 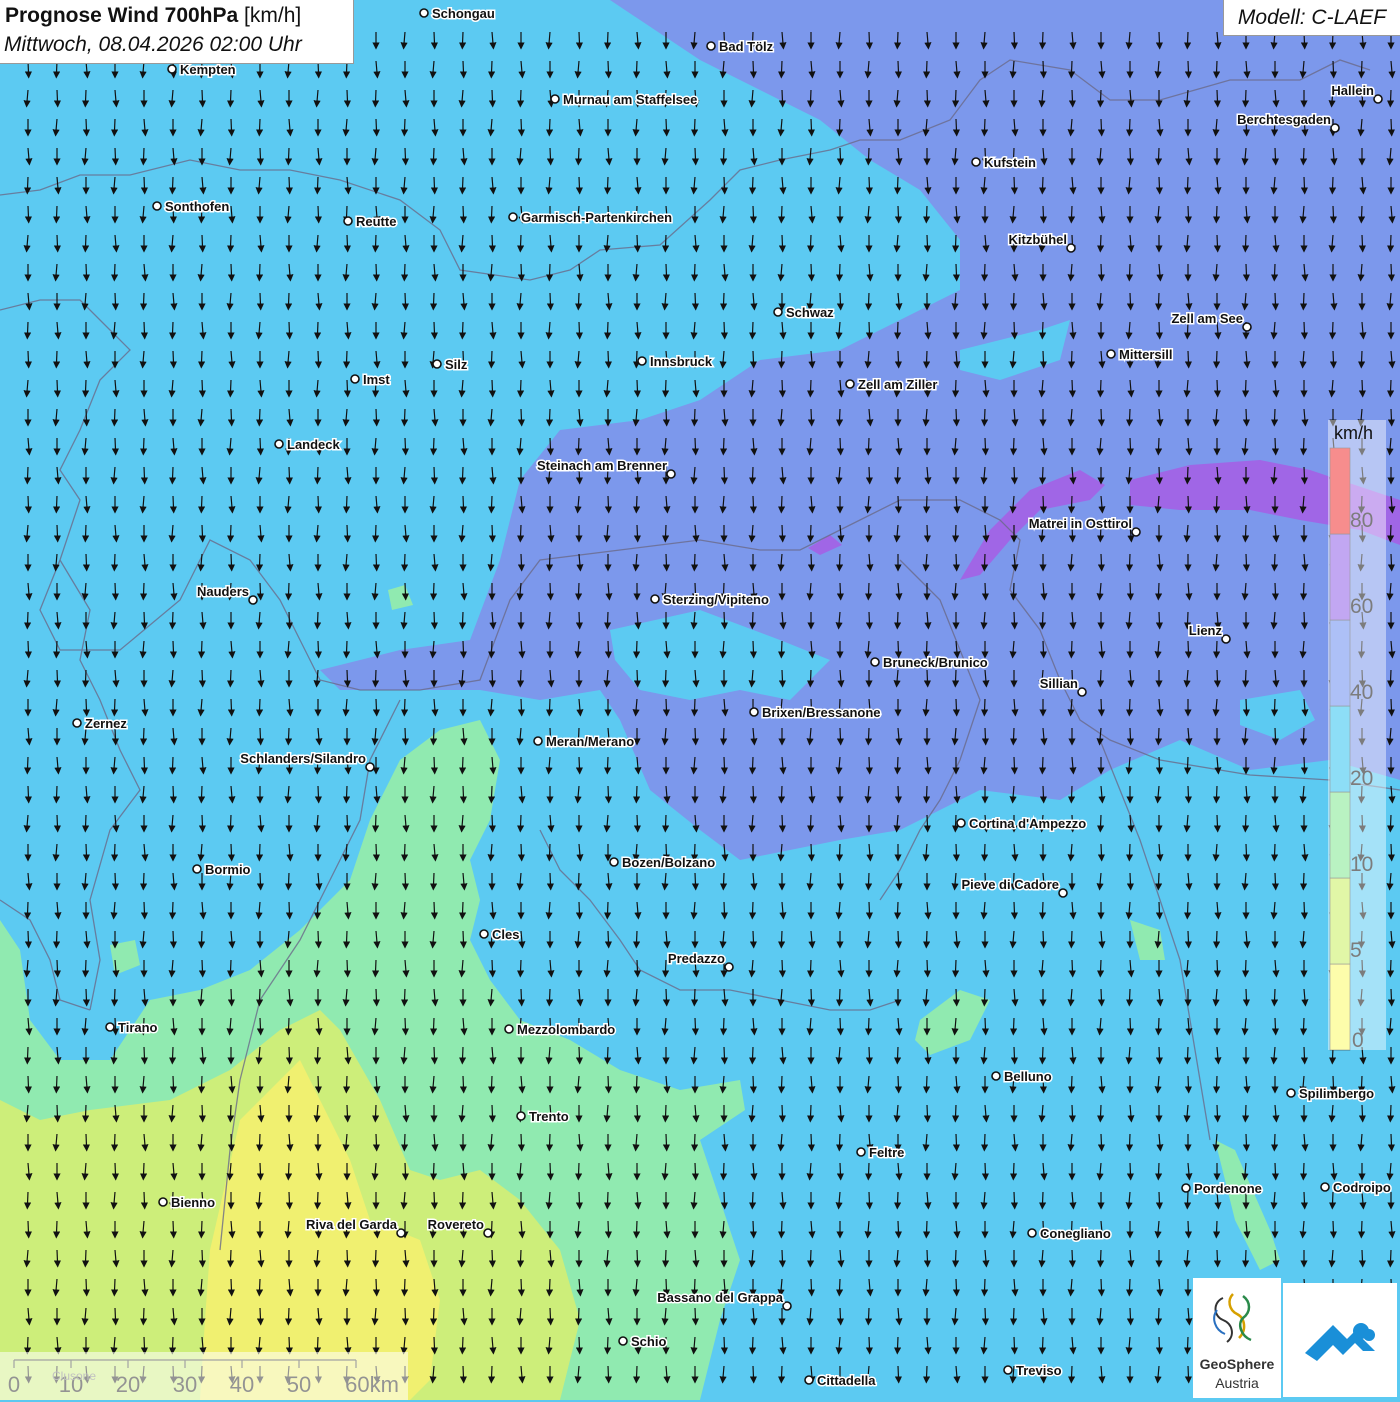 What do you see at coordinates (720, 1297) in the screenshot?
I see `city-label: Bassano del Grappa` at bounding box center [720, 1297].